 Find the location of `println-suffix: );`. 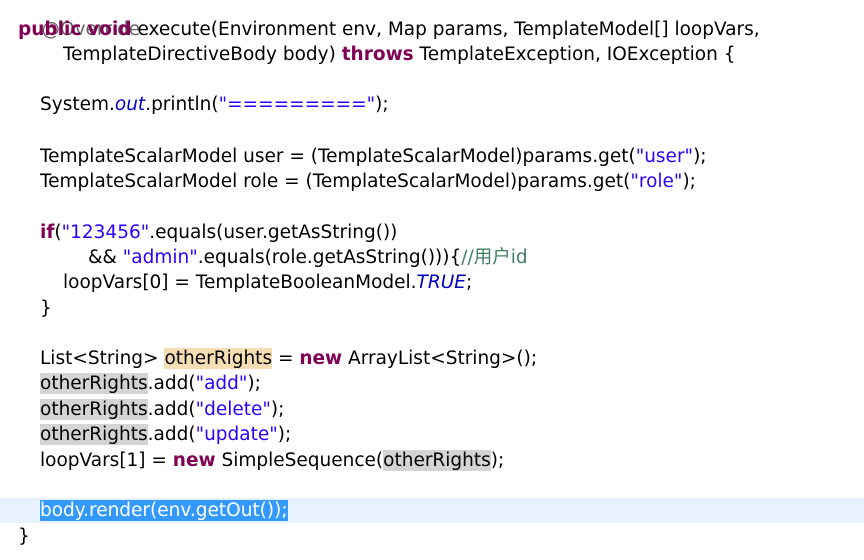

println-suffix: ); is located at coordinates (382, 104).